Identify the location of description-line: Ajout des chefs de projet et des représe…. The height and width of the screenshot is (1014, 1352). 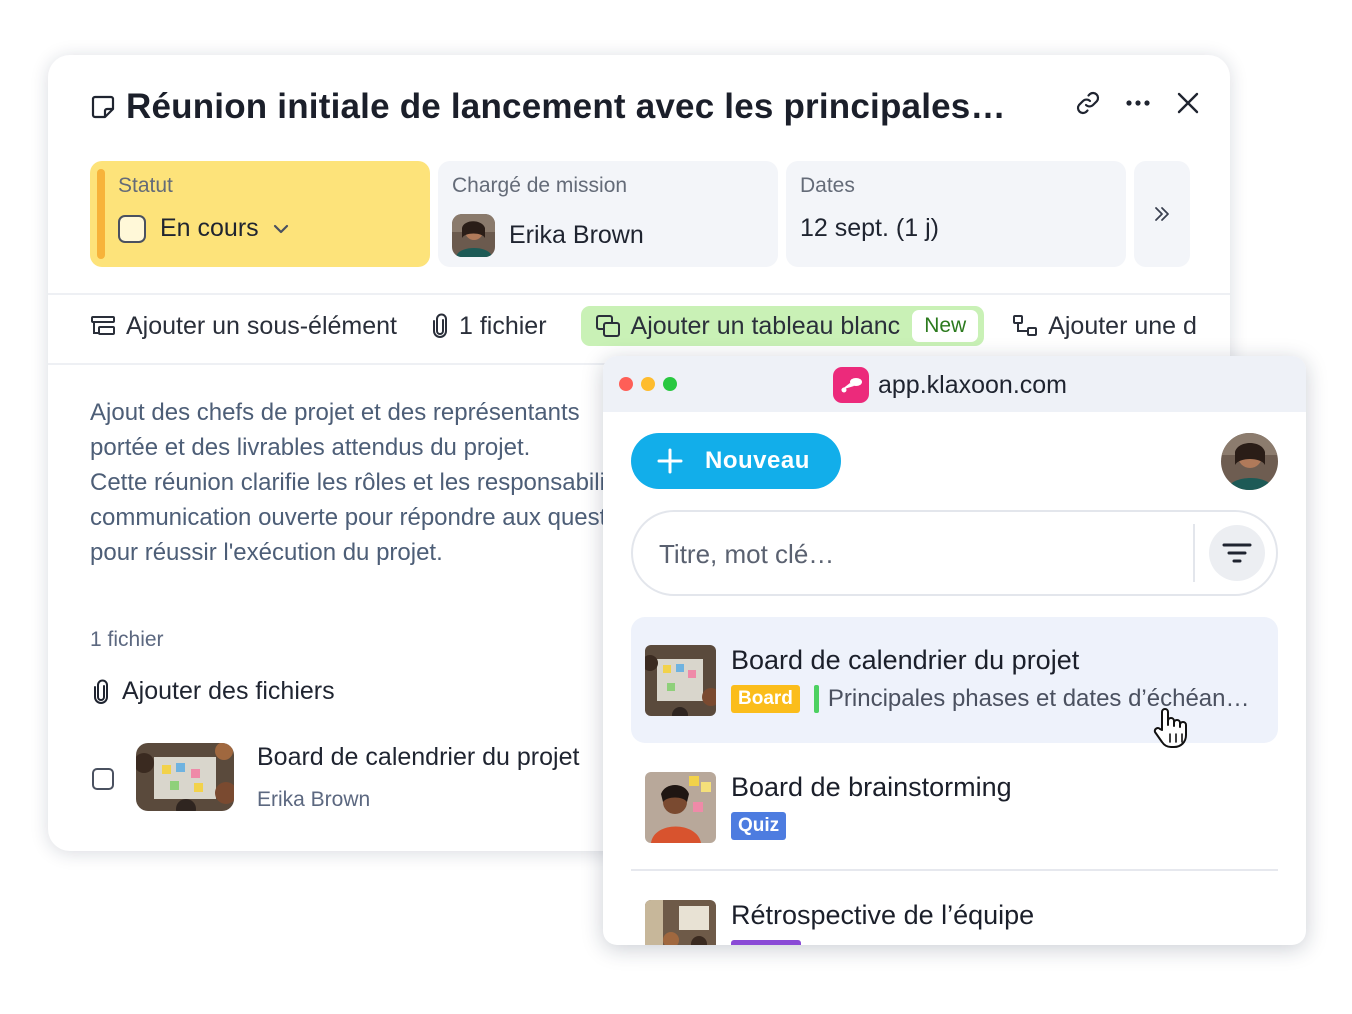
(335, 412).